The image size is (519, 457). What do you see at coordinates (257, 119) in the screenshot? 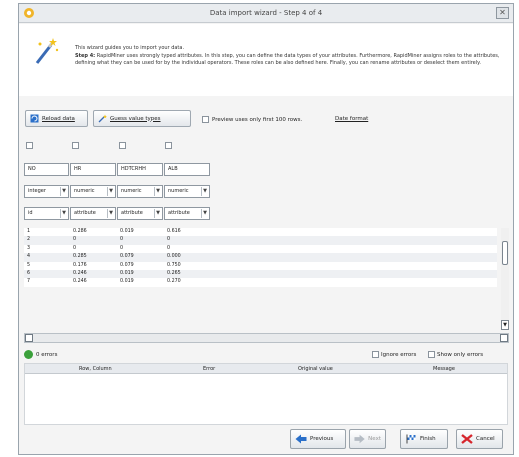
I see `preview-label: Preview uses only first 100 rows.` at bounding box center [257, 119].